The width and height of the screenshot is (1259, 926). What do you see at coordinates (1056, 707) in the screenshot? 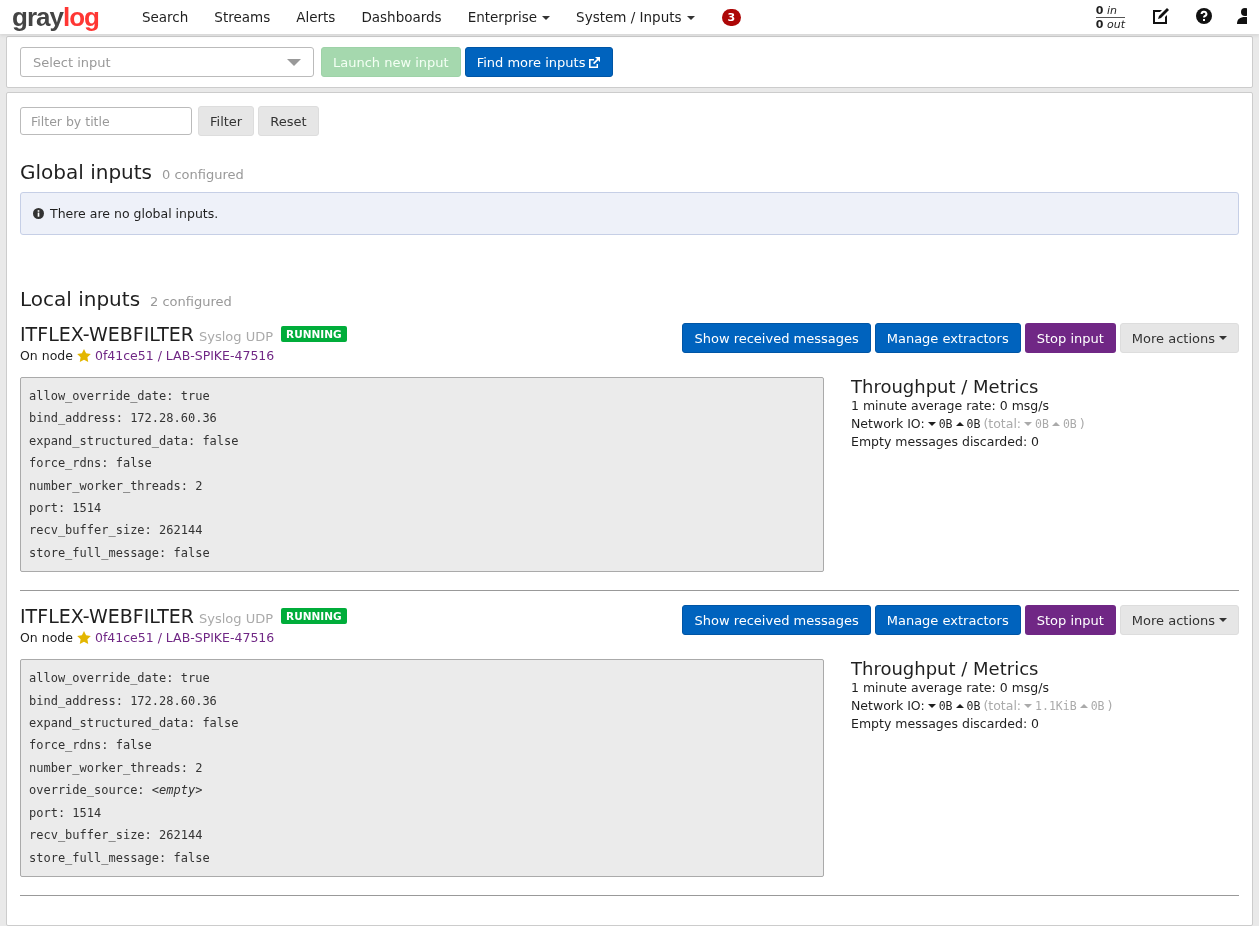
I see `traffic-value: 1.1KiB` at bounding box center [1056, 707].